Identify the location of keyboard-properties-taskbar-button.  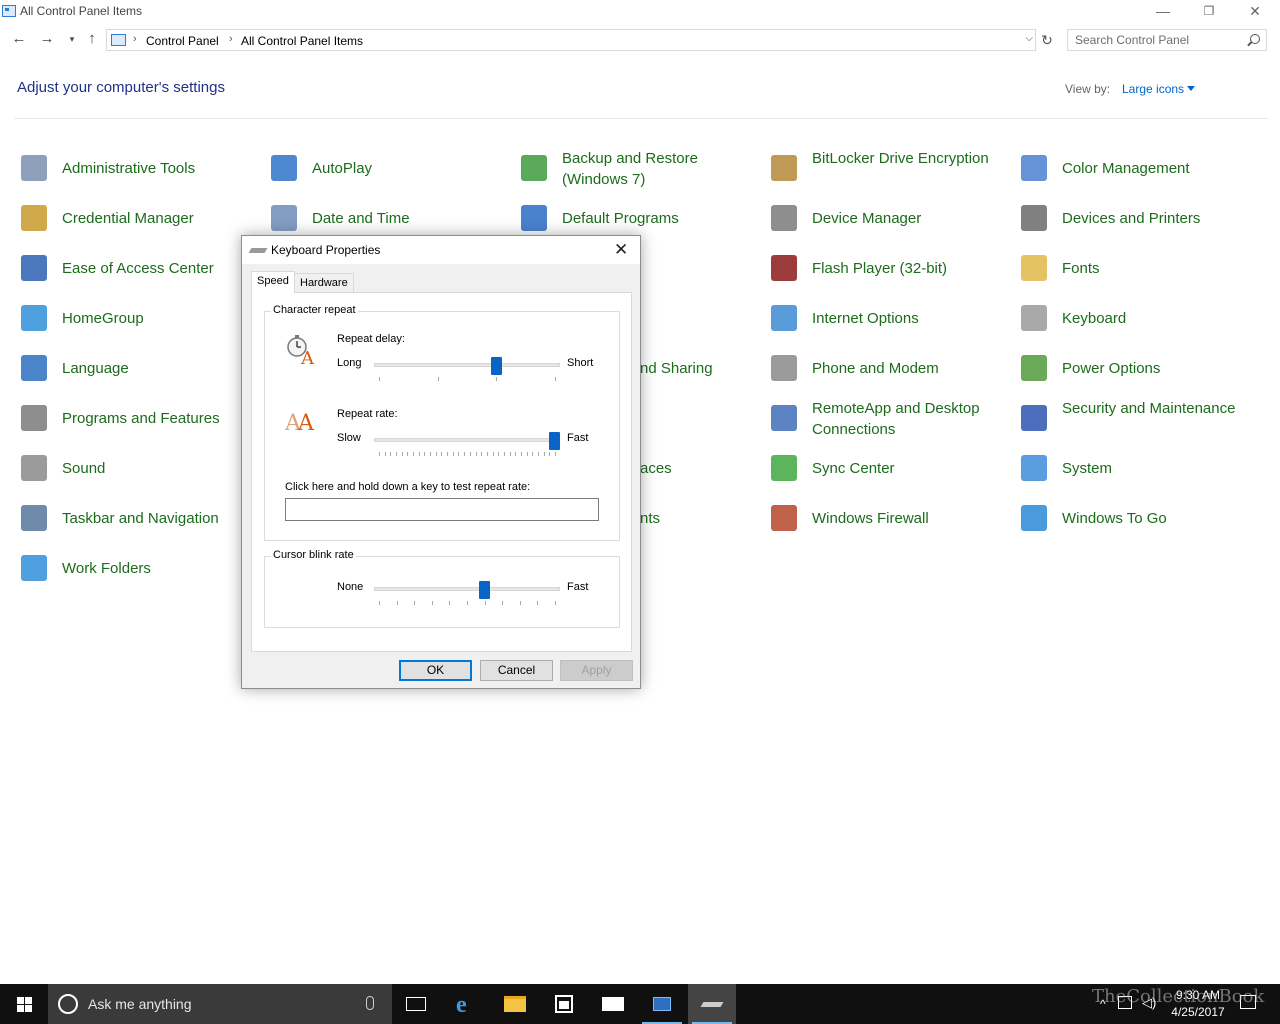
(712, 1004).